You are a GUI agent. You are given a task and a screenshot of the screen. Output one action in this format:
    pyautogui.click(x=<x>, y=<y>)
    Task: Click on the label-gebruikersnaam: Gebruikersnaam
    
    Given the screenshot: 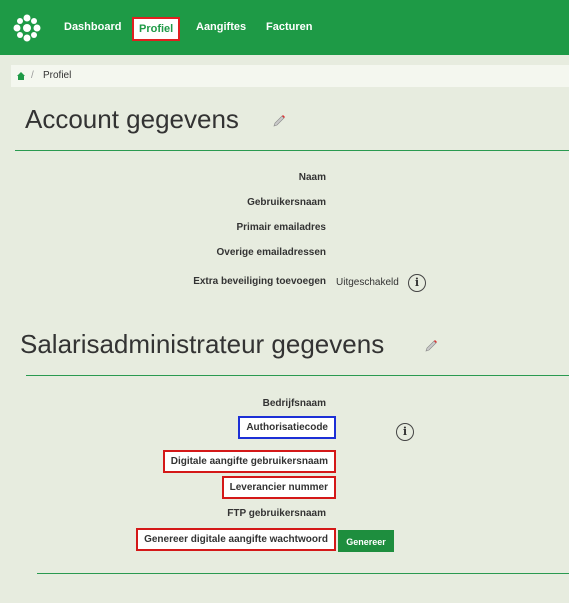 What is the action you would take?
    pyautogui.click(x=286, y=202)
    